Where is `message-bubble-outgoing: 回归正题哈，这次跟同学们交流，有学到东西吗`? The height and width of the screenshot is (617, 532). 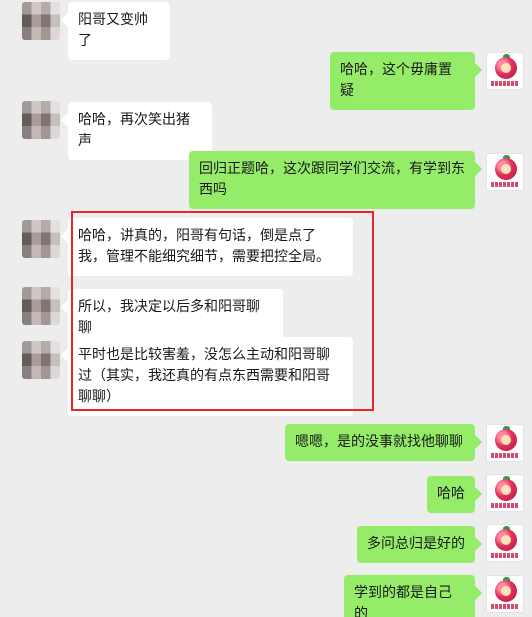 message-bubble-outgoing: 回归正题哈，这次跟同学们交流，有学到东西吗 is located at coordinates (332, 180).